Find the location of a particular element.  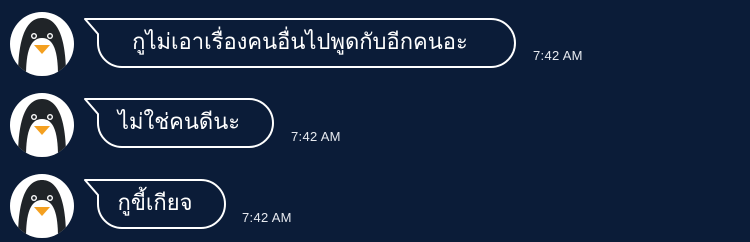

message-bubble: กูไม่เอาเรื่องคนอื่นไปพูดกับอีกคนอะ is located at coordinates (300, 43).